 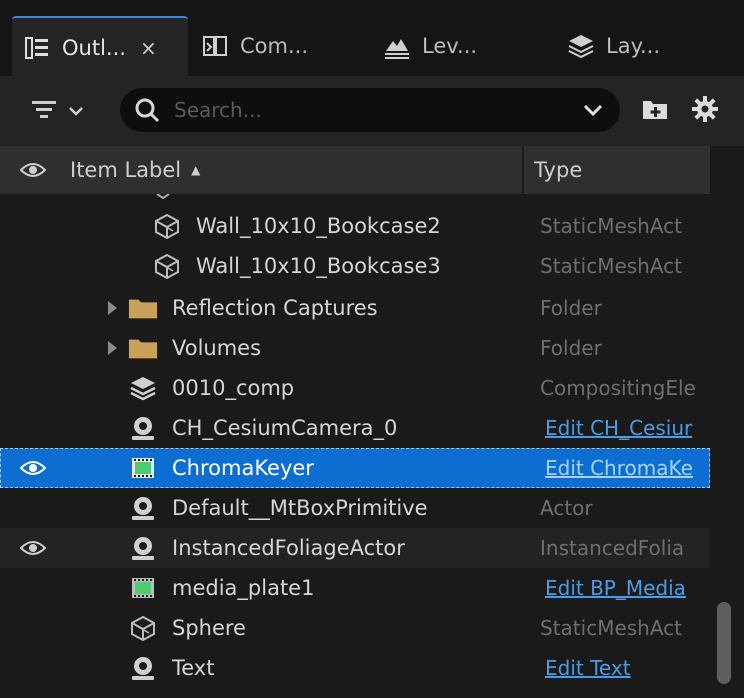 What do you see at coordinates (300, 508) in the screenshot?
I see `row-label: Default__MtBoxPrimitive` at bounding box center [300, 508].